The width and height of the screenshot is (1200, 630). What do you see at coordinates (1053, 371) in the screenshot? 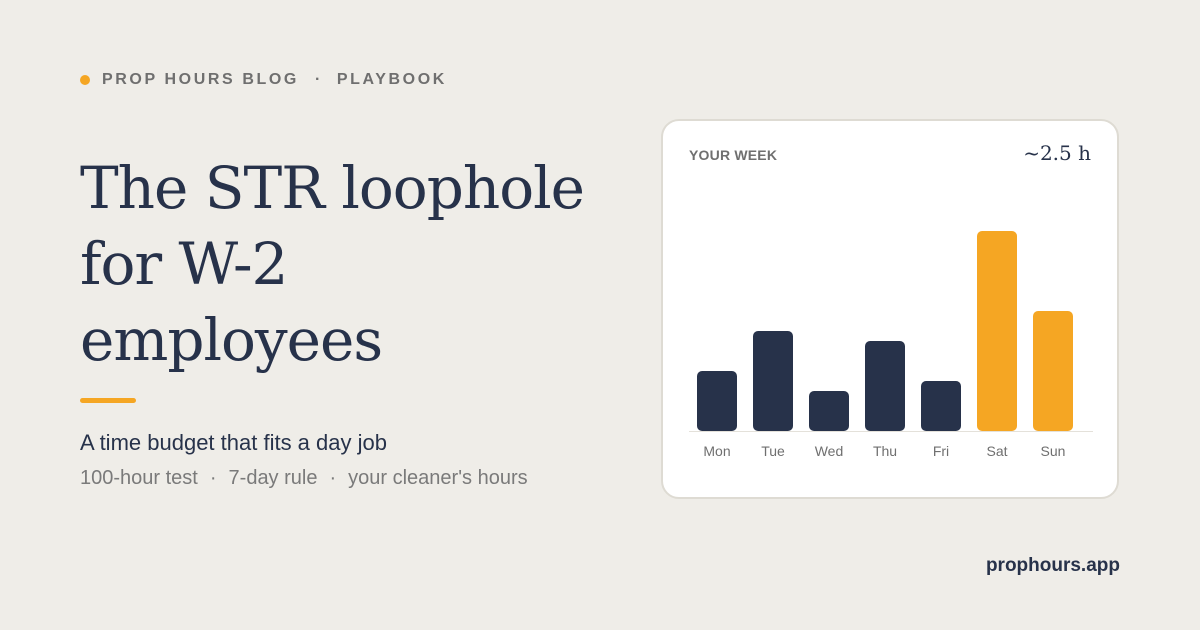
I see `bar-sun` at bounding box center [1053, 371].